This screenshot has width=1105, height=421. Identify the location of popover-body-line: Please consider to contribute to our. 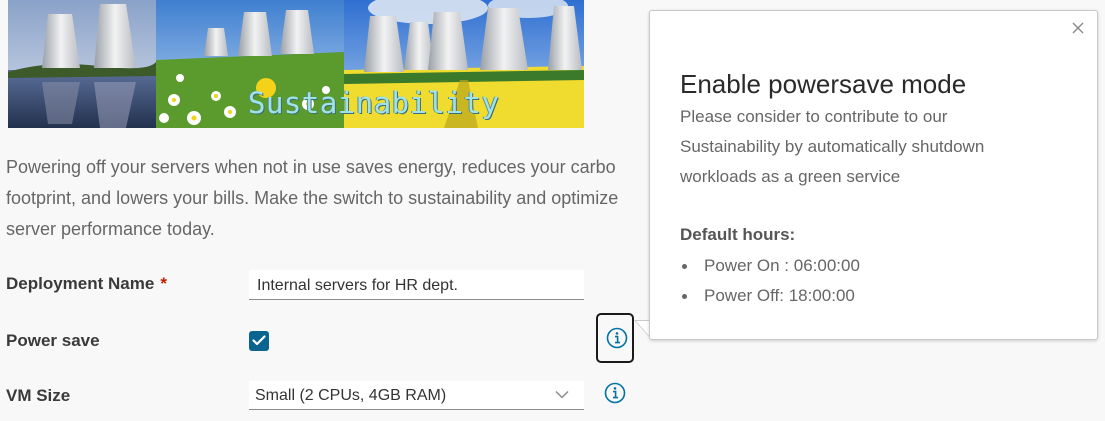
(814, 116).